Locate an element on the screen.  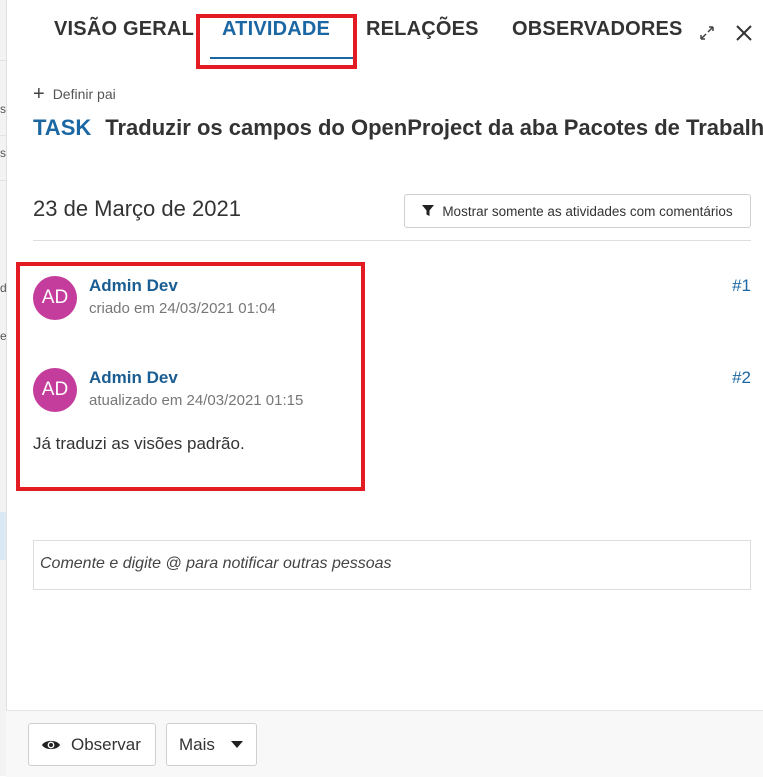
tab-watchers: OBSERVADORES is located at coordinates (597, 29).